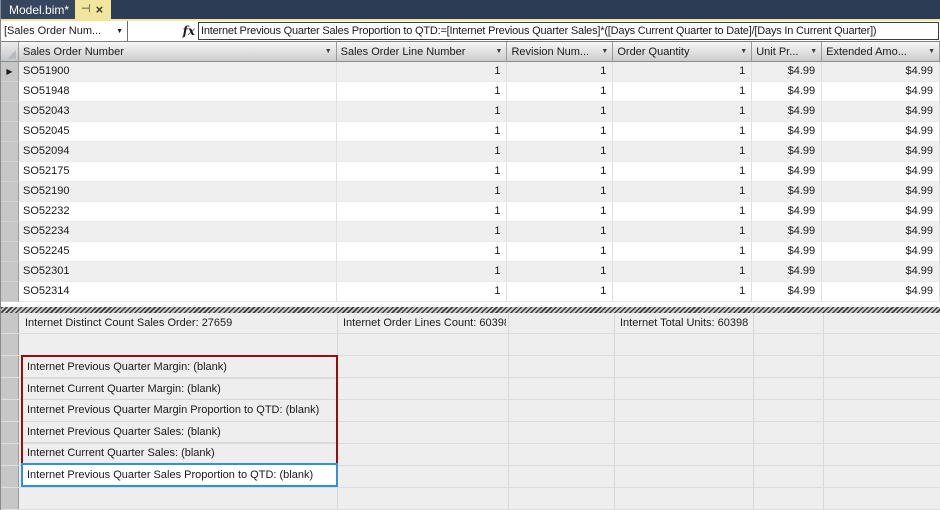 Image resolution: width=940 pixels, height=510 pixels. What do you see at coordinates (56, 9) in the screenshot?
I see `tab-model-bim: Model.bim* ⊣ ×` at bounding box center [56, 9].